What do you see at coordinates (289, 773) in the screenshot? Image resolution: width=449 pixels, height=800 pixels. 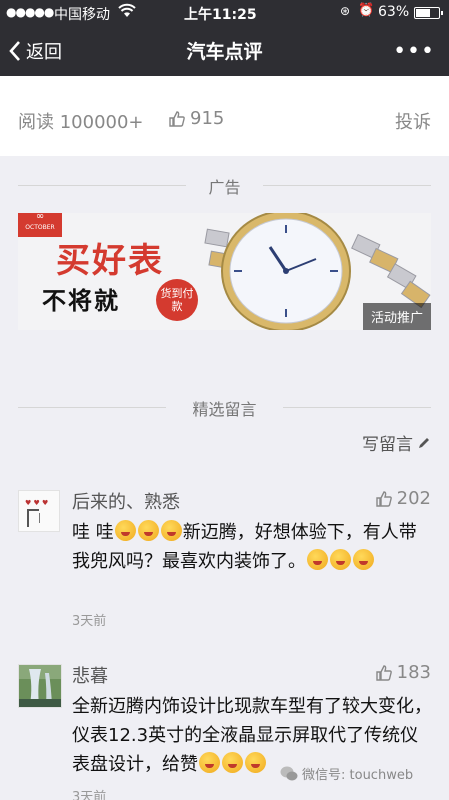 I see `wechat-logo-icon` at bounding box center [289, 773].